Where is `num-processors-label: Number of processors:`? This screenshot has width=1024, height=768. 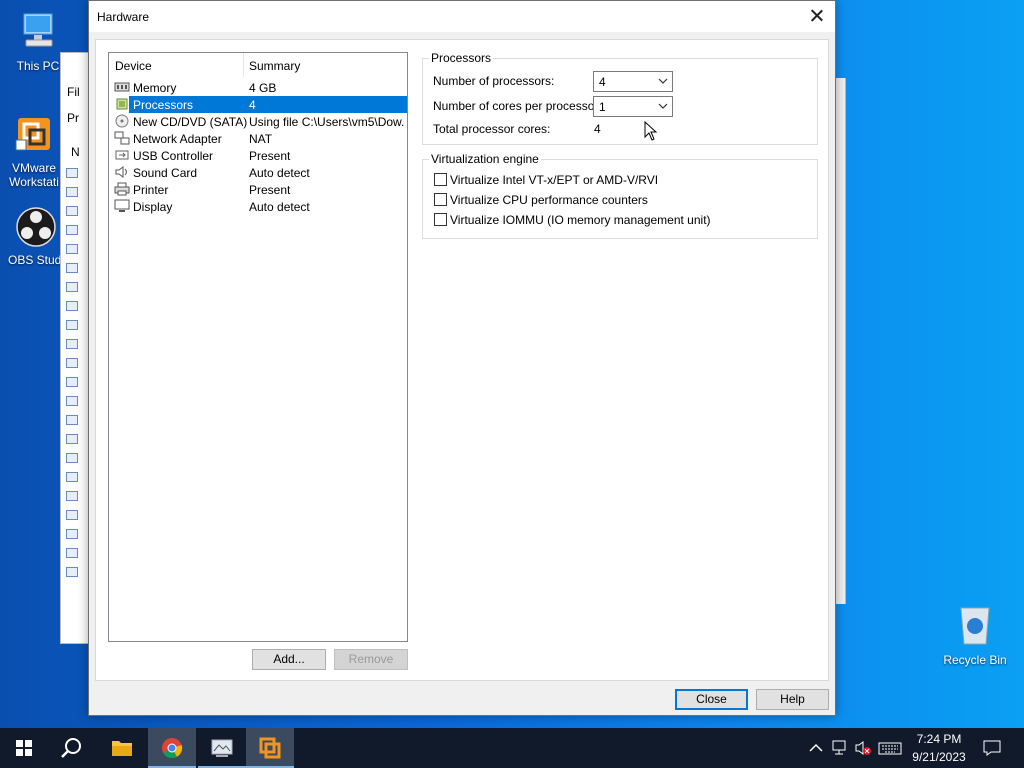
num-processors-label: Number of processors: is located at coordinates (494, 81).